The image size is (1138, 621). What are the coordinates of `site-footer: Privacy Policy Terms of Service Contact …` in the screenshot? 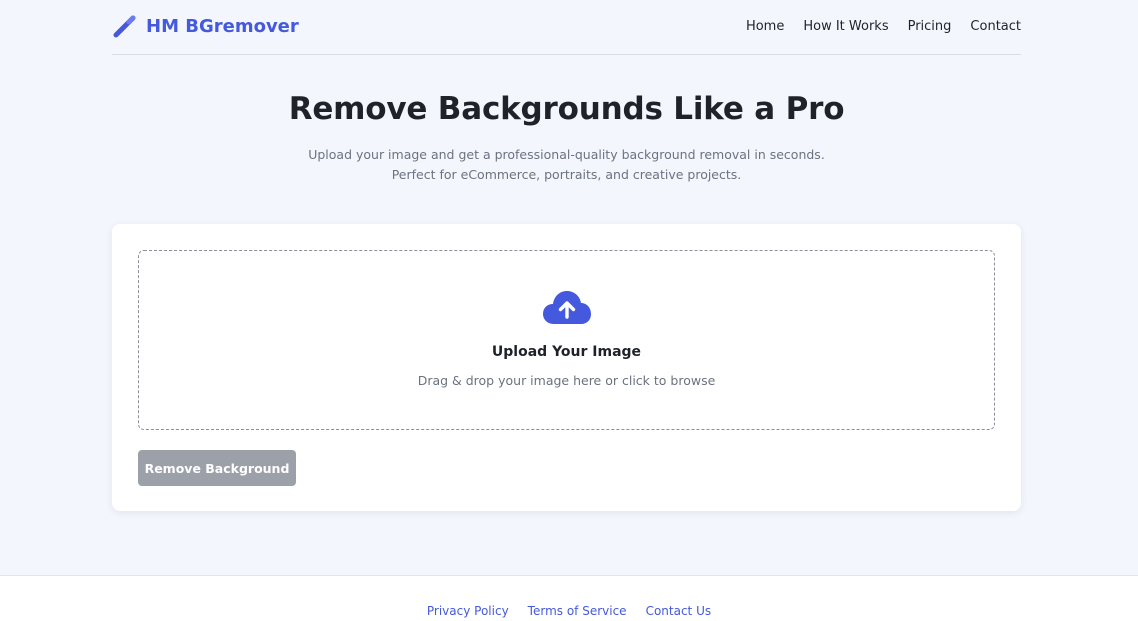 It's located at (569, 598).